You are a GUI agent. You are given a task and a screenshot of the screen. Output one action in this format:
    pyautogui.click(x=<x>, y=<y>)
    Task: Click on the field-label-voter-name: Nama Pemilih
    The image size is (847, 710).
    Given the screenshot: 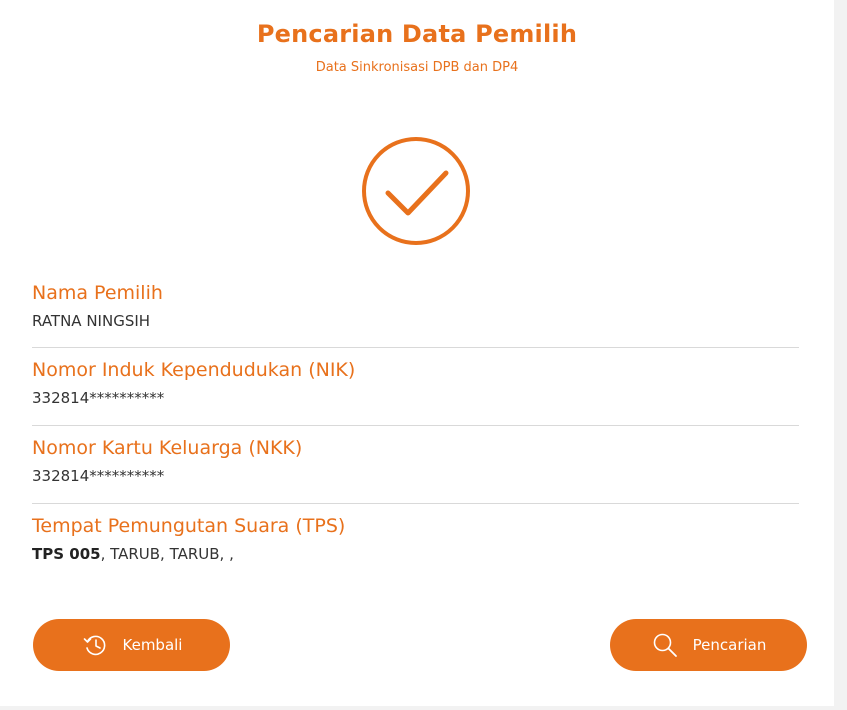 What is the action you would take?
    pyautogui.click(x=97, y=293)
    